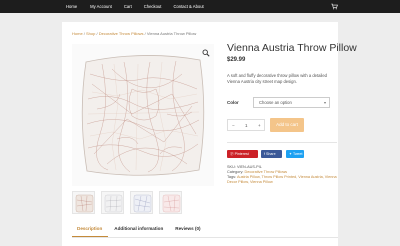 The image size is (400, 246). Describe the element at coordinates (232, 177) in the screenshot. I see `tags-label: Tags:` at that location.